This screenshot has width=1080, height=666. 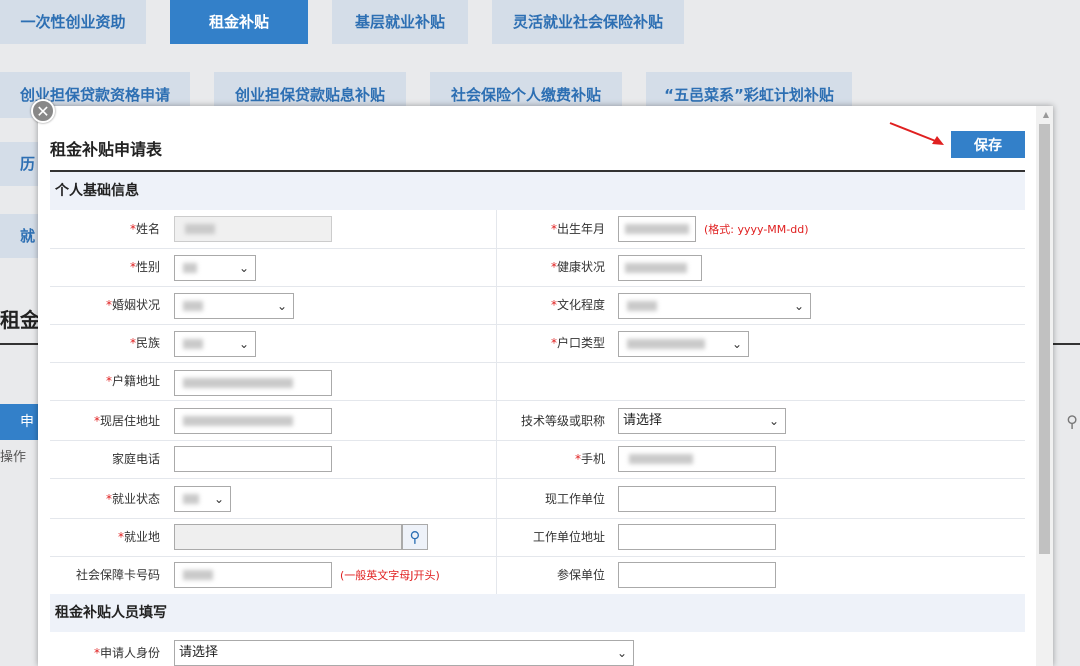 What do you see at coordinates (19, 236) in the screenshot?
I see `tab-fragment-employment: 就` at bounding box center [19, 236].